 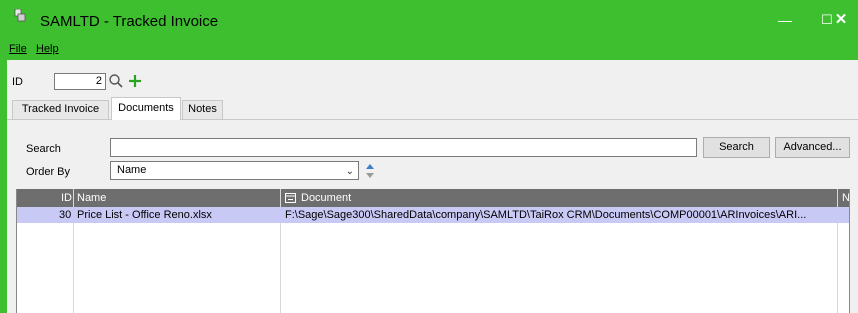 What do you see at coordinates (132, 170) in the screenshot?
I see `order-by-value: Name` at bounding box center [132, 170].